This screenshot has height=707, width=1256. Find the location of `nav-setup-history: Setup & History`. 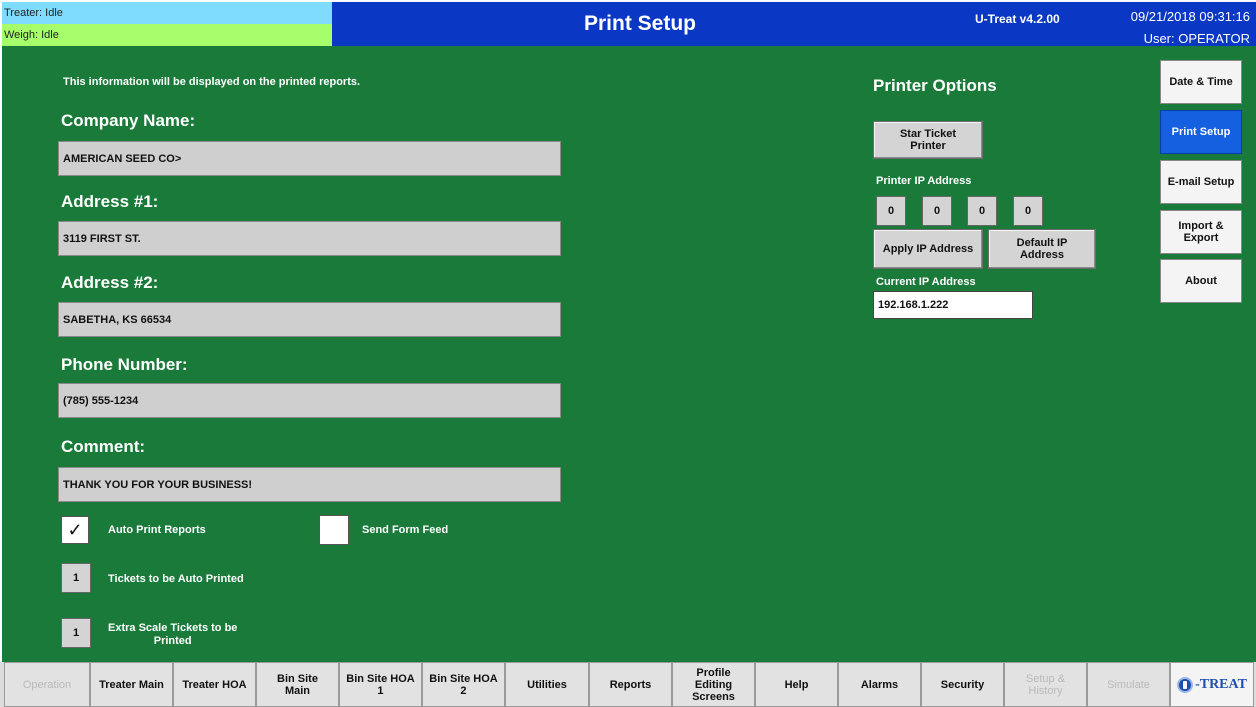

nav-setup-history: Setup & History is located at coordinates (1045, 684).